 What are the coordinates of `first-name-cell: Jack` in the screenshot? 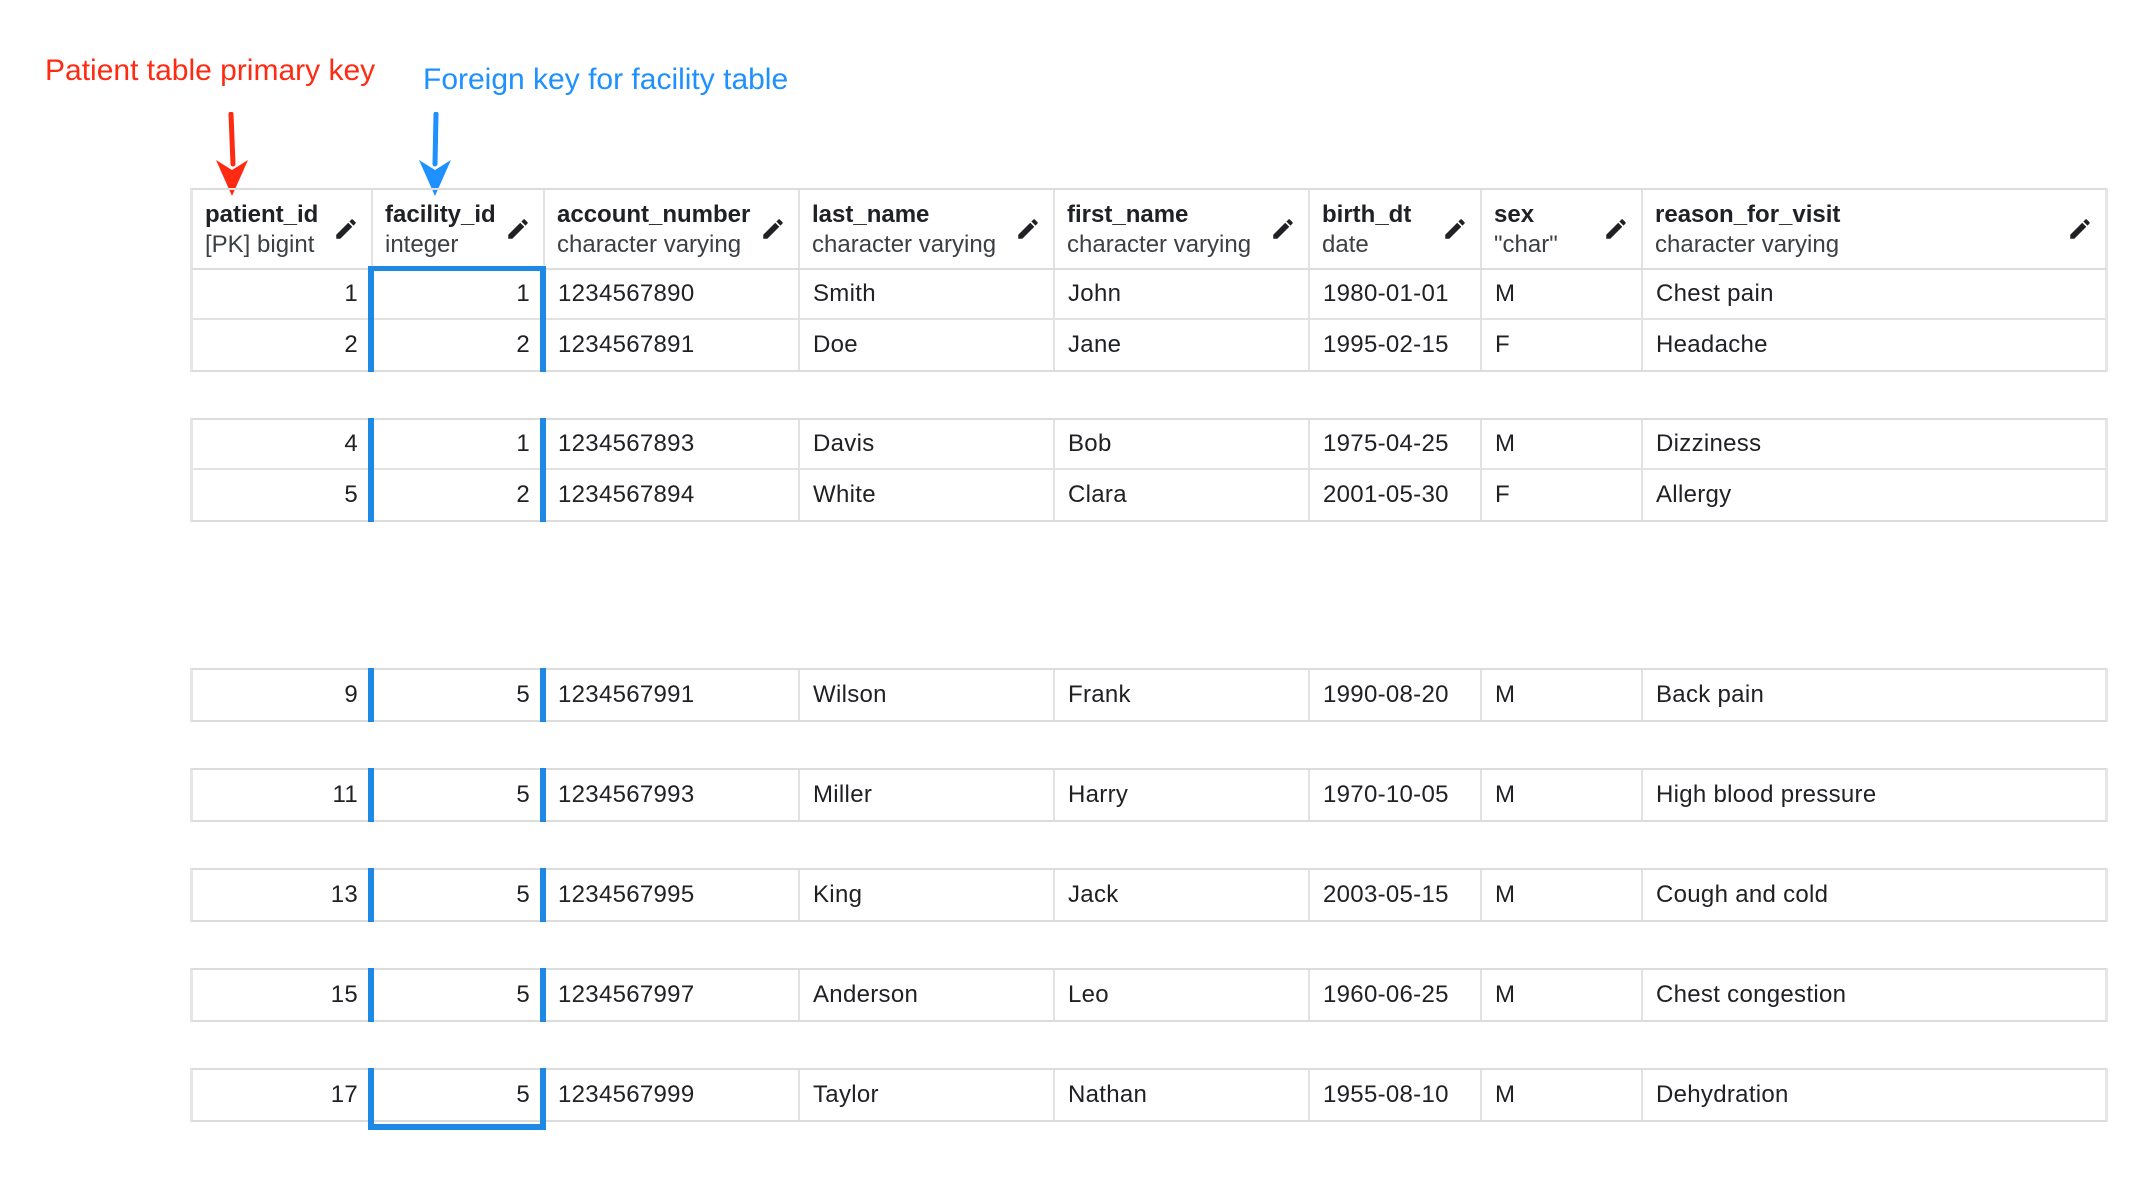 It's located at (1180, 895).